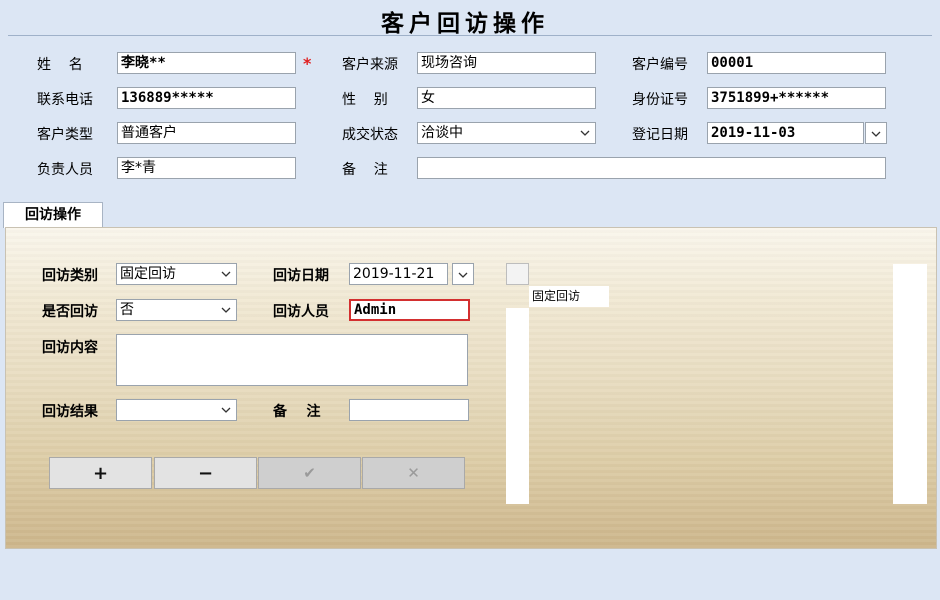 The height and width of the screenshot is (600, 940). I want to click on phone-label: 联系电话, so click(65, 100).